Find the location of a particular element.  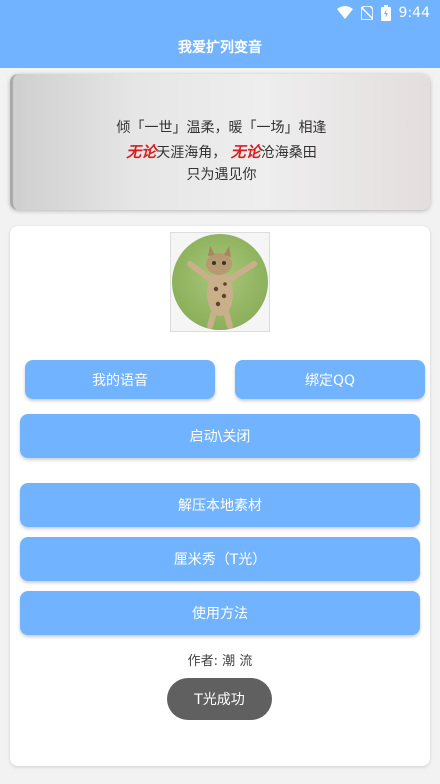

status-bar: 9:44 is located at coordinates (220, 13).